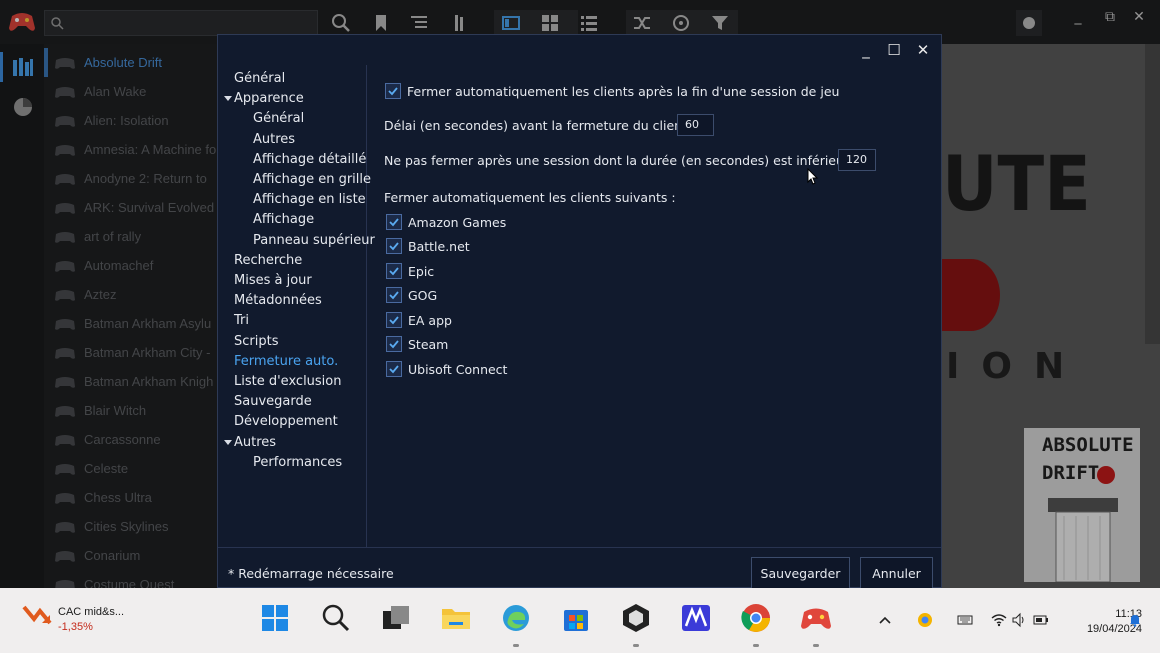 This screenshot has height=653, width=1160. I want to click on nav-autres: Autres, so click(255, 442).